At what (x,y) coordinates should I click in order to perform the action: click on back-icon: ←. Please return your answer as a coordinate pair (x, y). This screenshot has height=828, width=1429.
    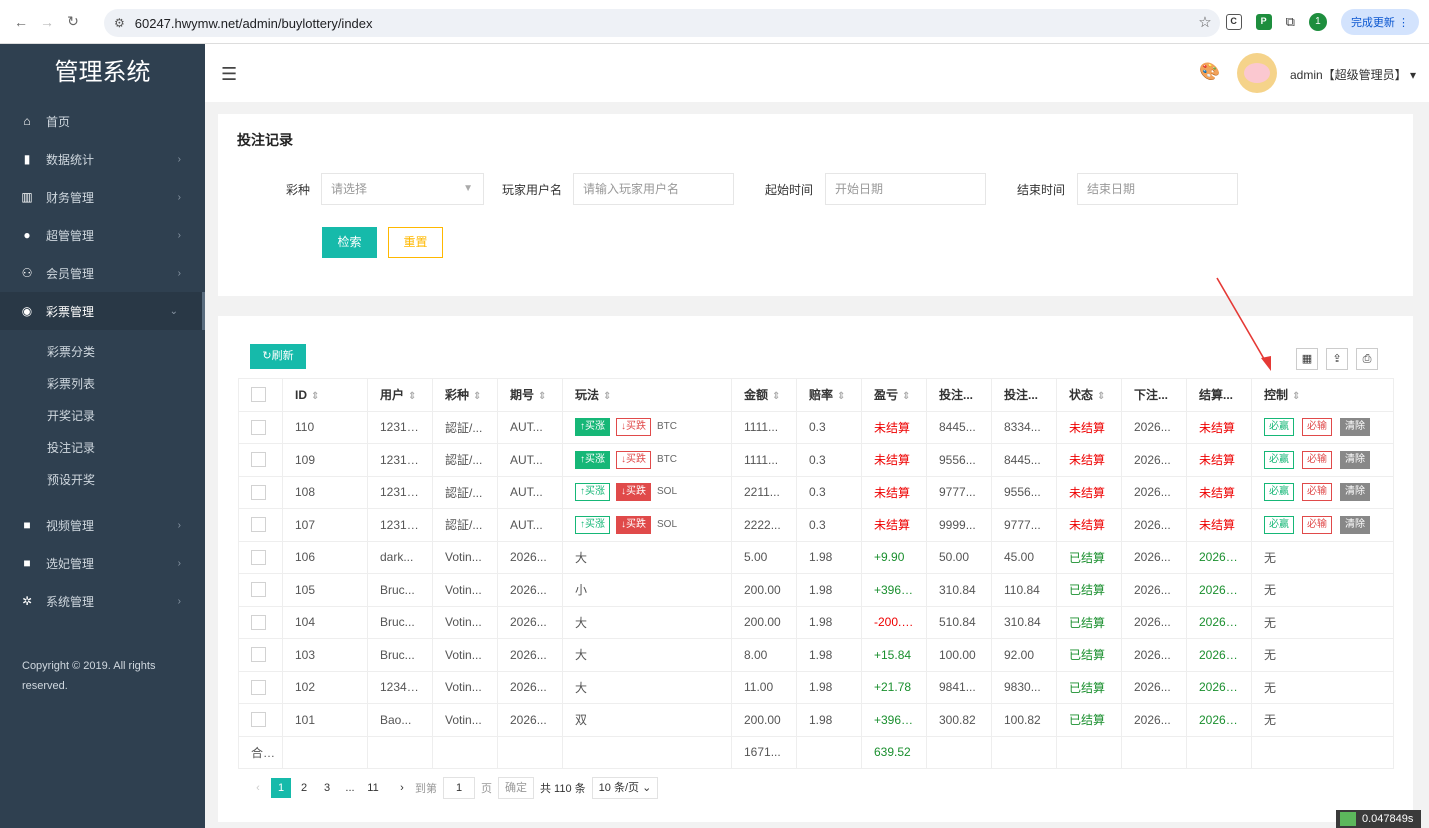
    Looking at the image, I should click on (21, 22).